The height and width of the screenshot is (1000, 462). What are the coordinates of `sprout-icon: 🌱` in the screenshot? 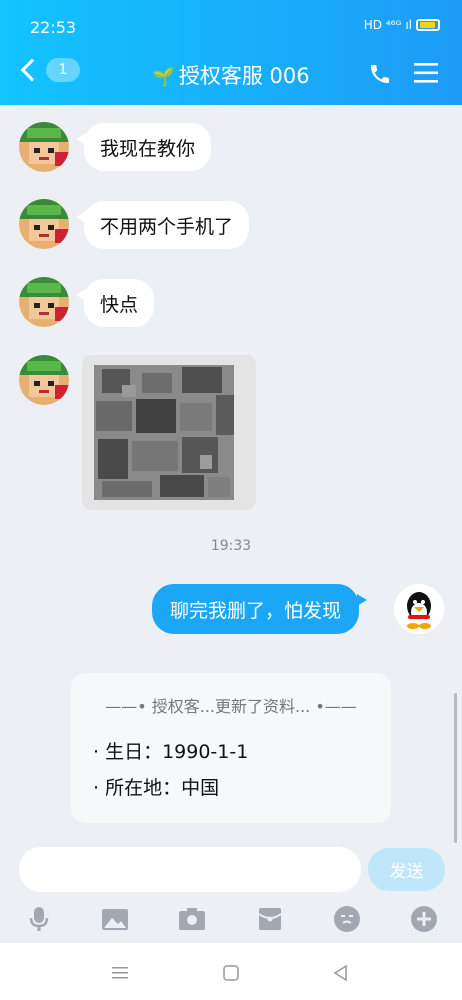 It's located at (163, 77).